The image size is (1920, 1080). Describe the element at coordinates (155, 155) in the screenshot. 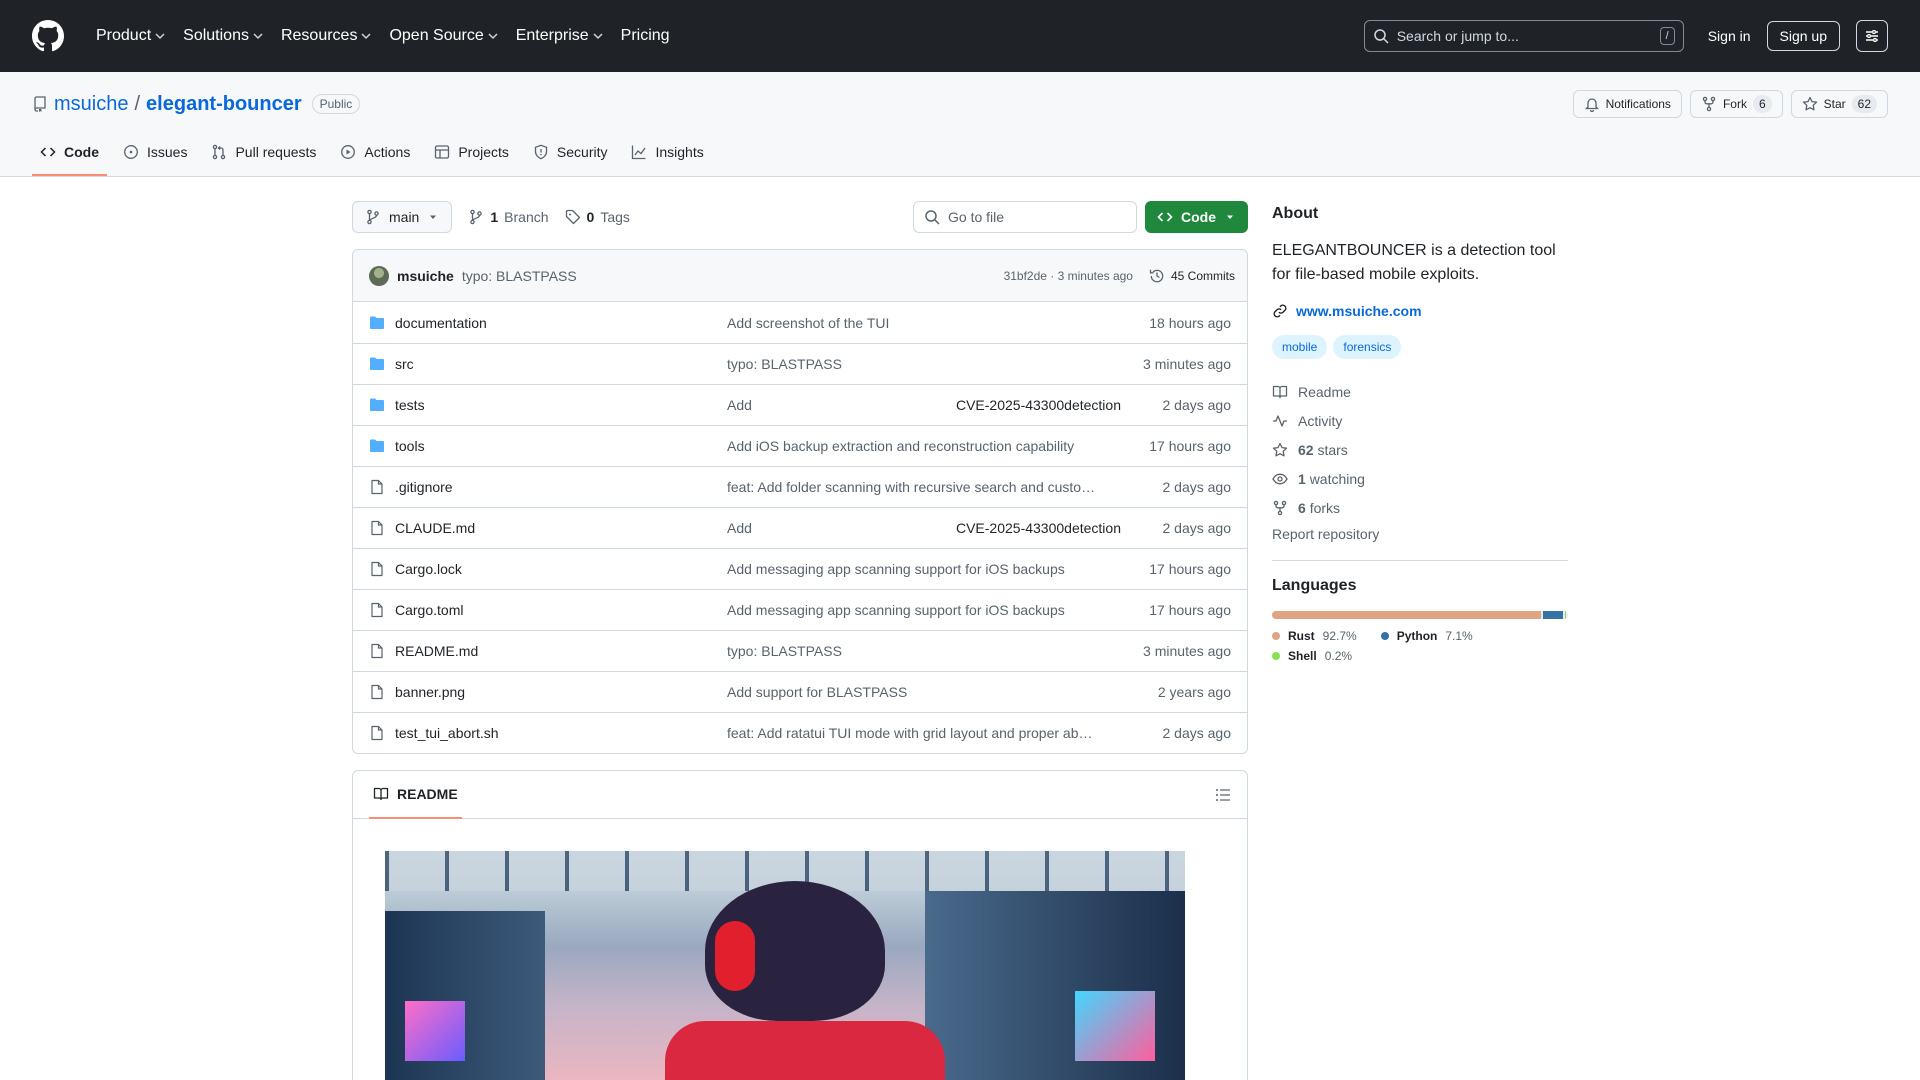

I see `tab-issues: Issues` at that location.